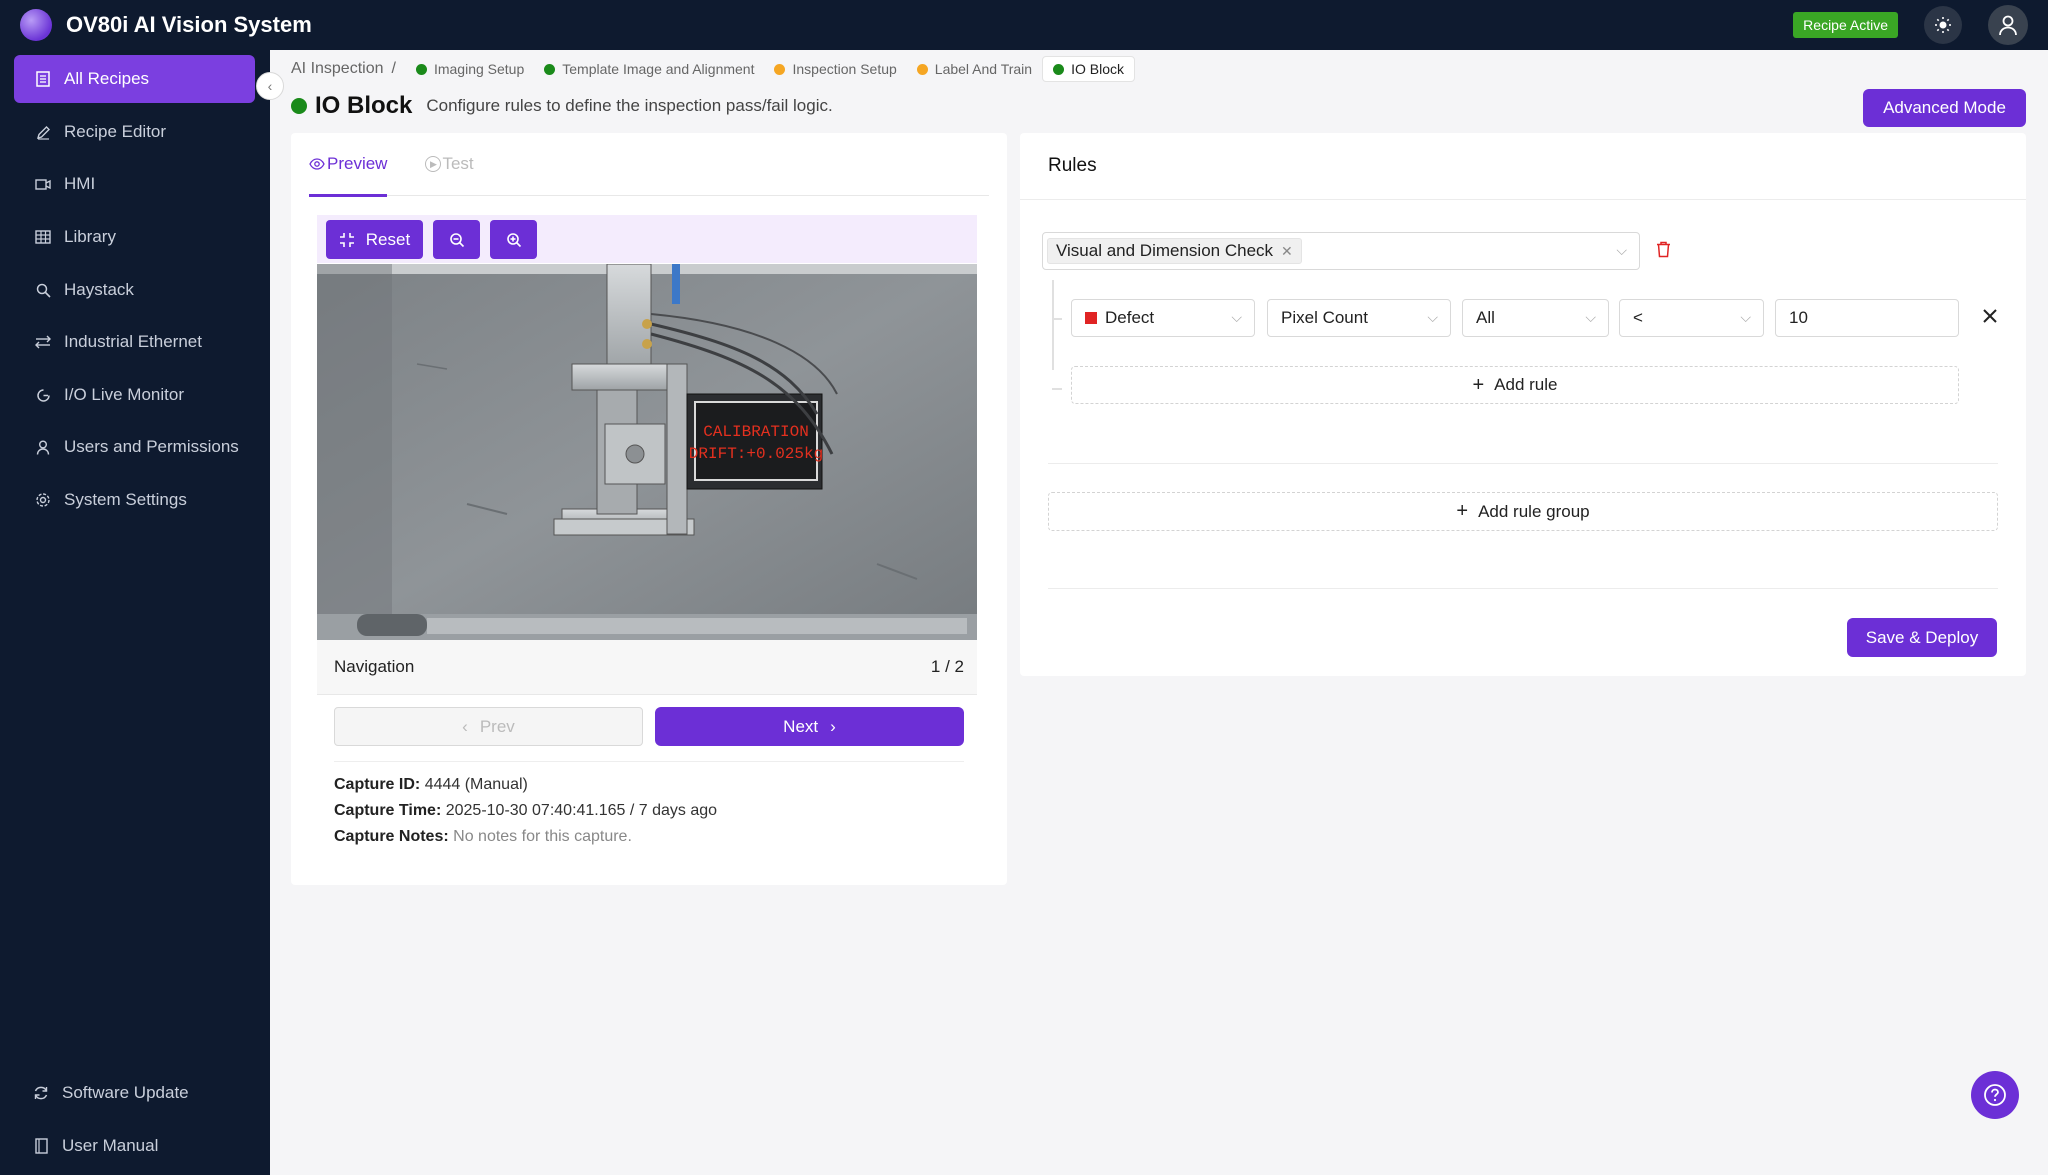 The width and height of the screenshot is (2048, 1175). What do you see at coordinates (107, 78) in the screenshot?
I see `sidebar-item-label: All Recipes` at bounding box center [107, 78].